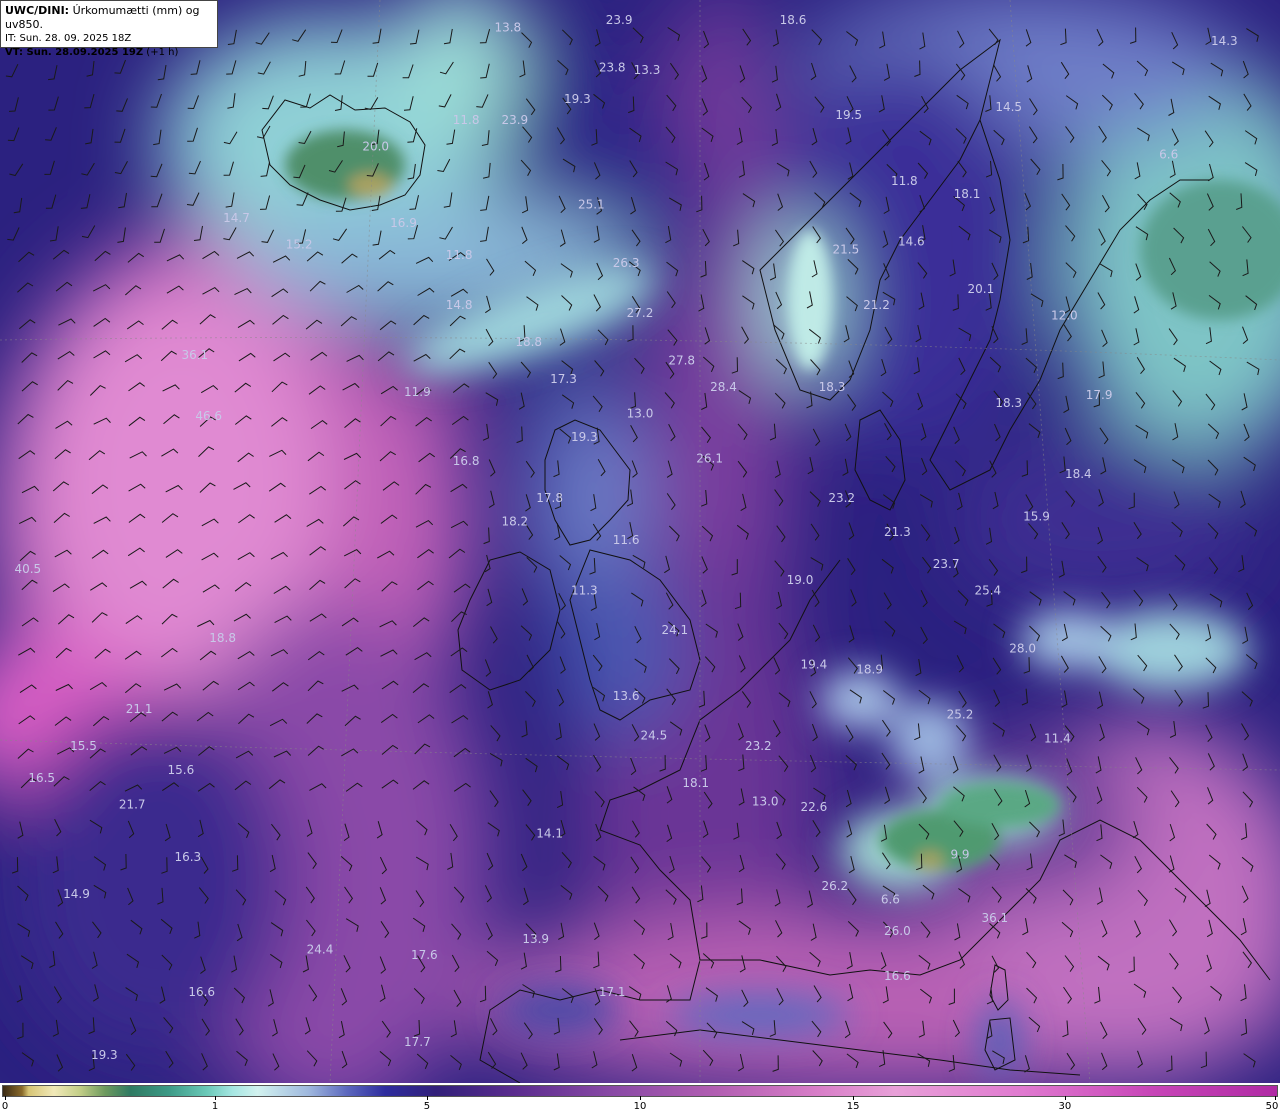 The image size is (1280, 1115). What do you see at coordinates (793, 20) in the screenshot?
I see `value-label: 18.6` at bounding box center [793, 20].